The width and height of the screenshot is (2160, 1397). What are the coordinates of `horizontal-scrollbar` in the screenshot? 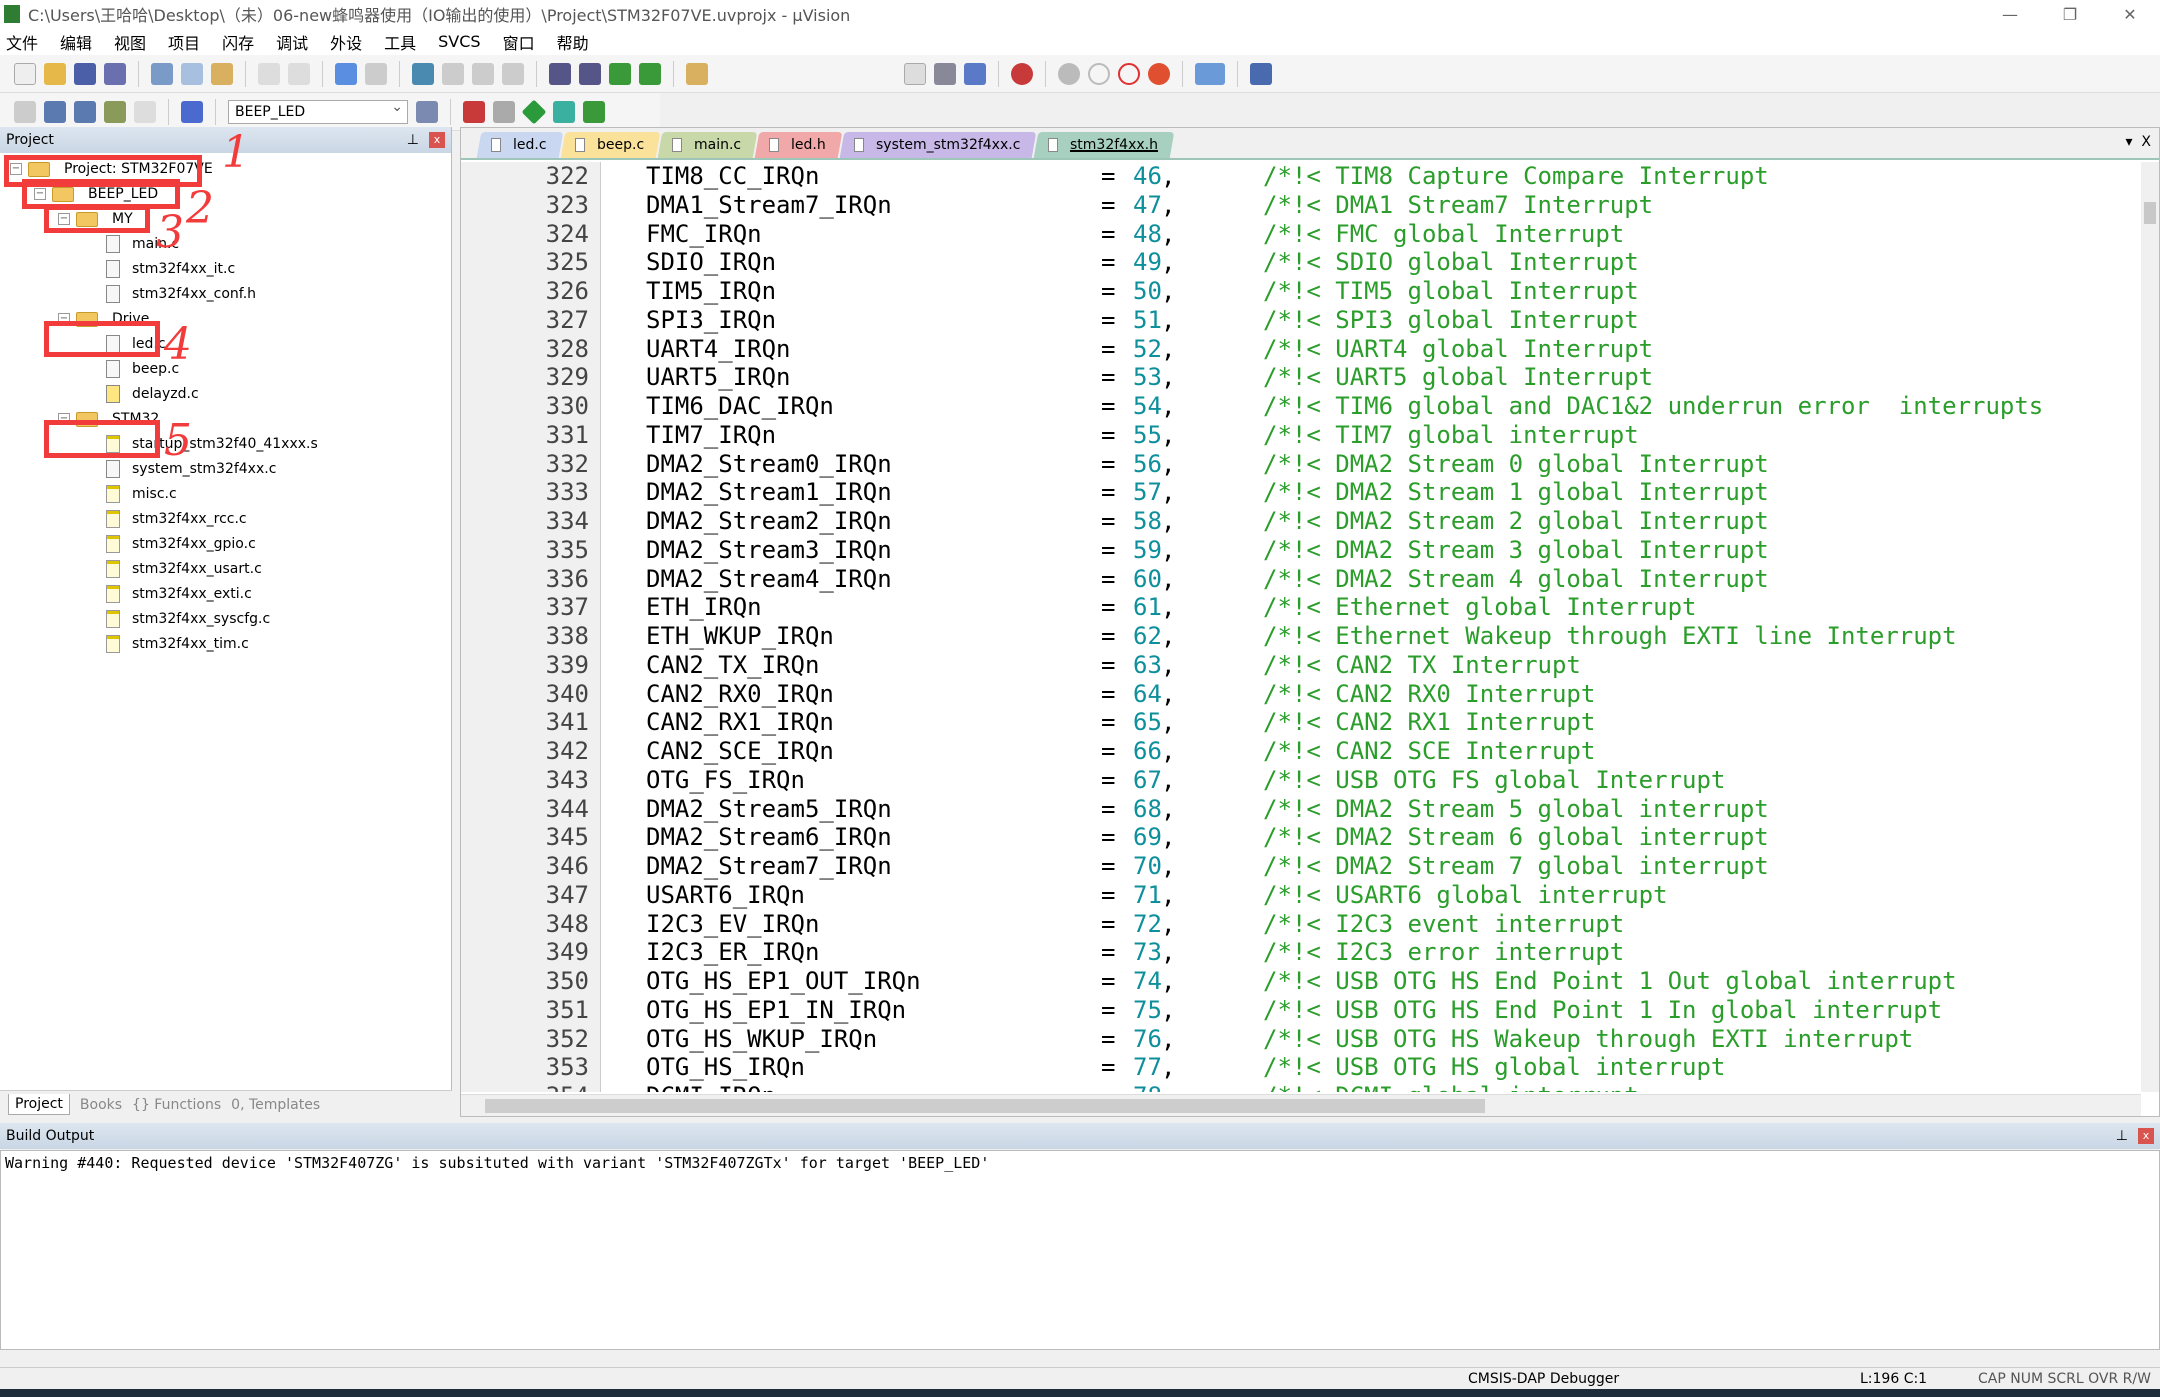 It's located at (1301, 1105).